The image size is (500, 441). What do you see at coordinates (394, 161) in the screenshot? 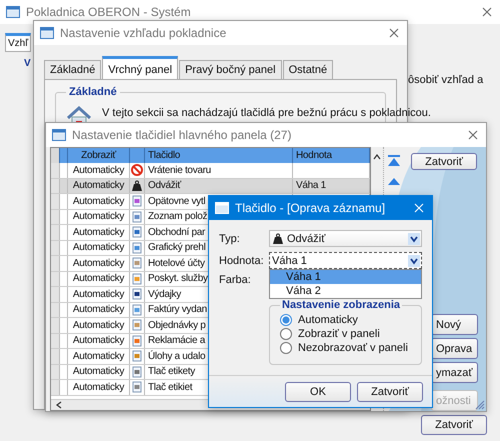
I see `move-top-icon` at bounding box center [394, 161].